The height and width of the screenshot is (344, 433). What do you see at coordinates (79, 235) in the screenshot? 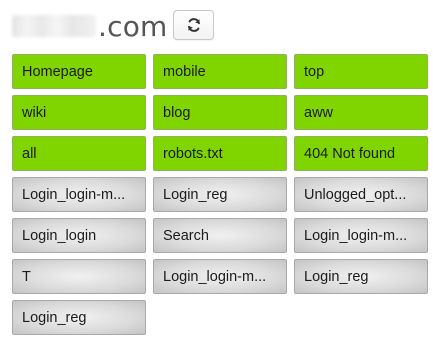
I see `page-tile: Login_login` at bounding box center [79, 235].